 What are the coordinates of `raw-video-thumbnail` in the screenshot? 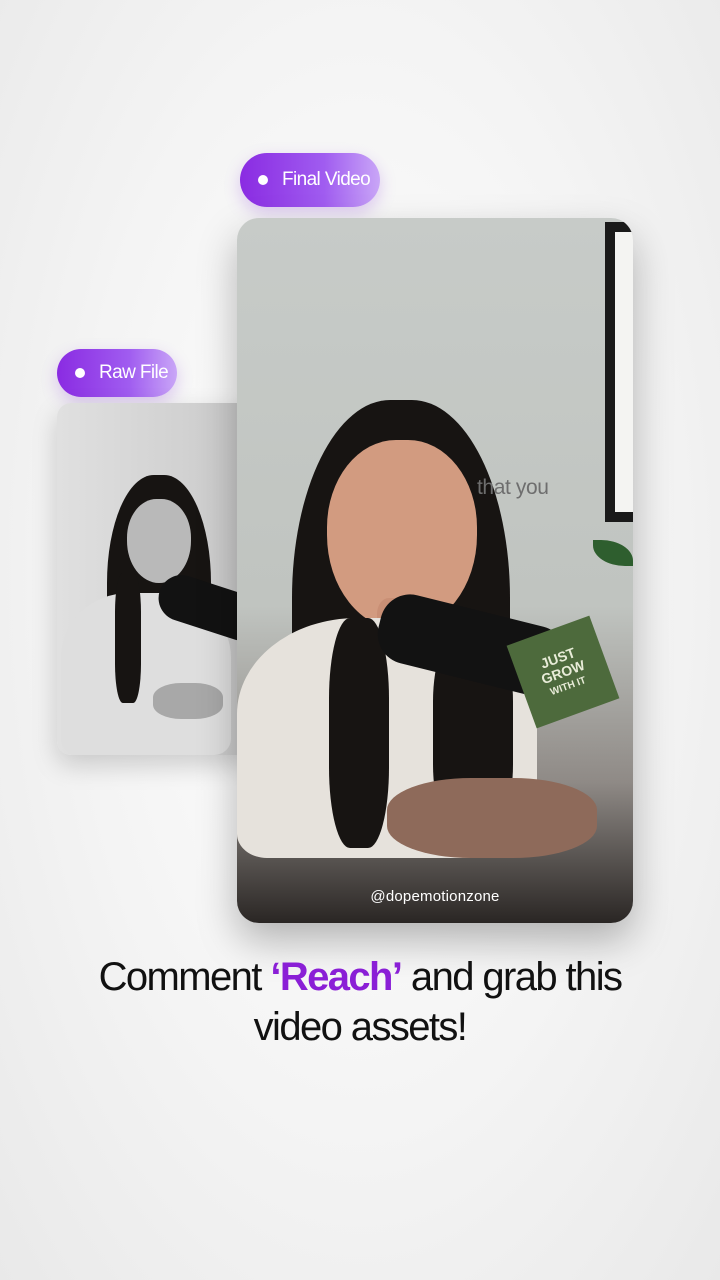 It's located at (157, 579).